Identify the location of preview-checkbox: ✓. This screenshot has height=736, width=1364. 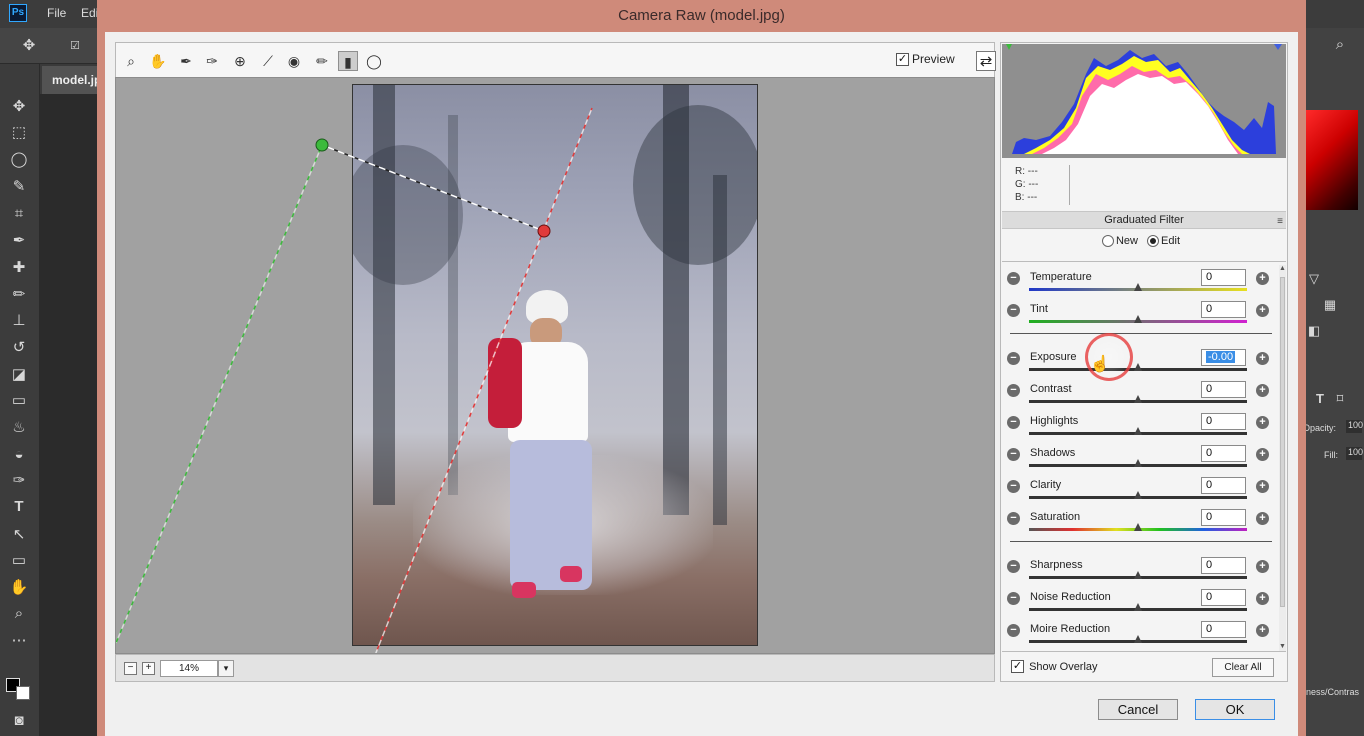
(902, 59).